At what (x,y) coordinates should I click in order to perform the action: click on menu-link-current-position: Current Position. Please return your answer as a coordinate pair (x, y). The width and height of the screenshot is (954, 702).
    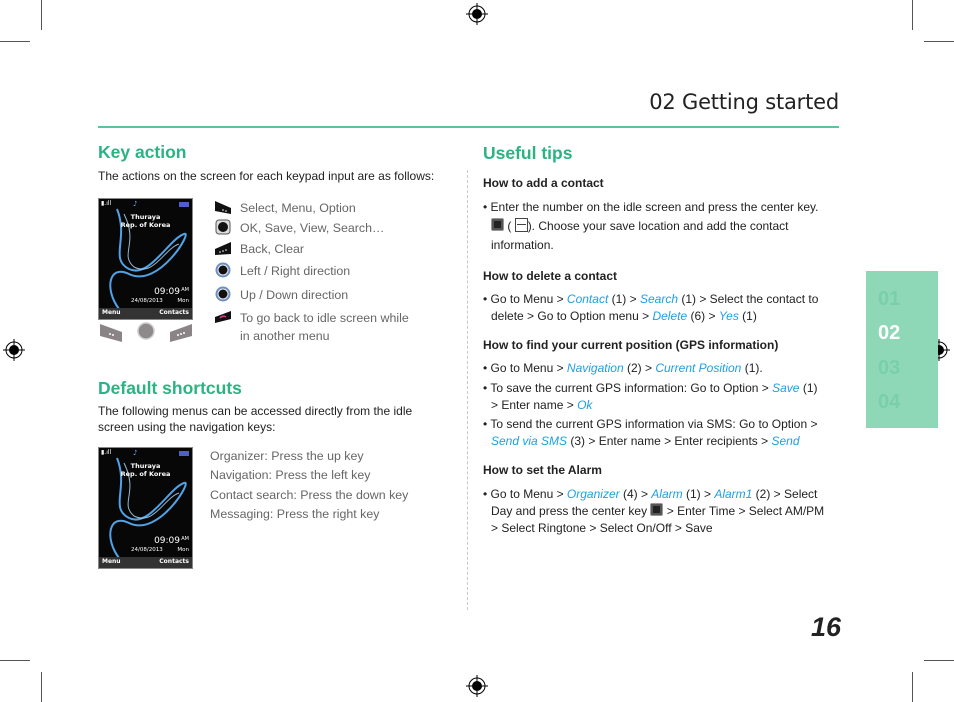
    Looking at the image, I should click on (698, 368).